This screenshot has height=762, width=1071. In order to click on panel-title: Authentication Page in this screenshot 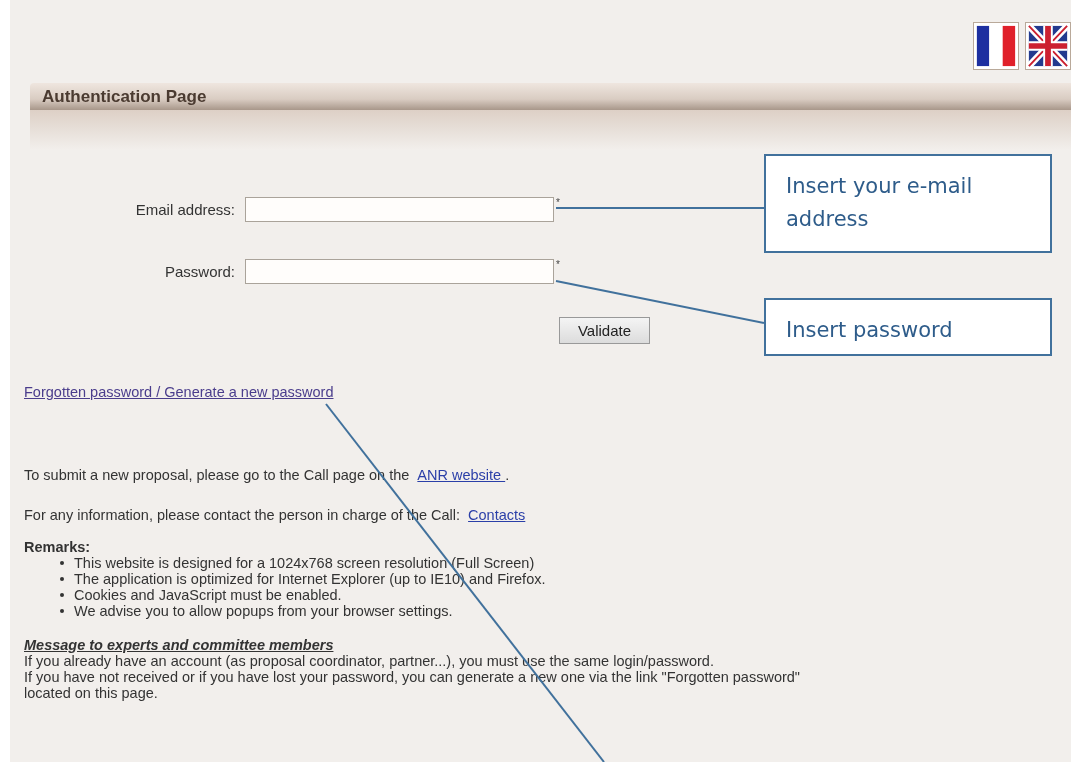, I will do `click(124, 96)`.